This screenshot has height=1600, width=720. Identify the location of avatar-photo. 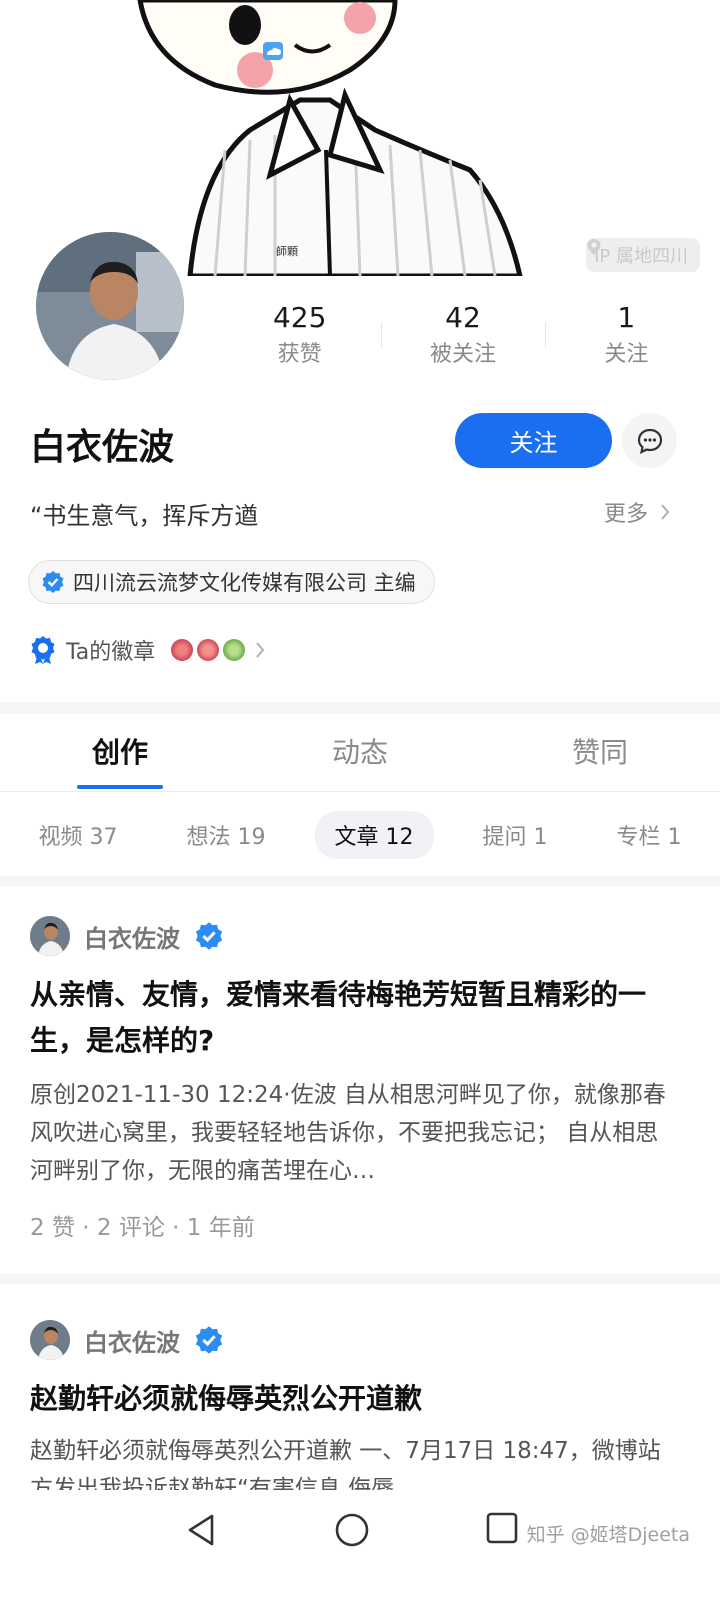
(110, 306).